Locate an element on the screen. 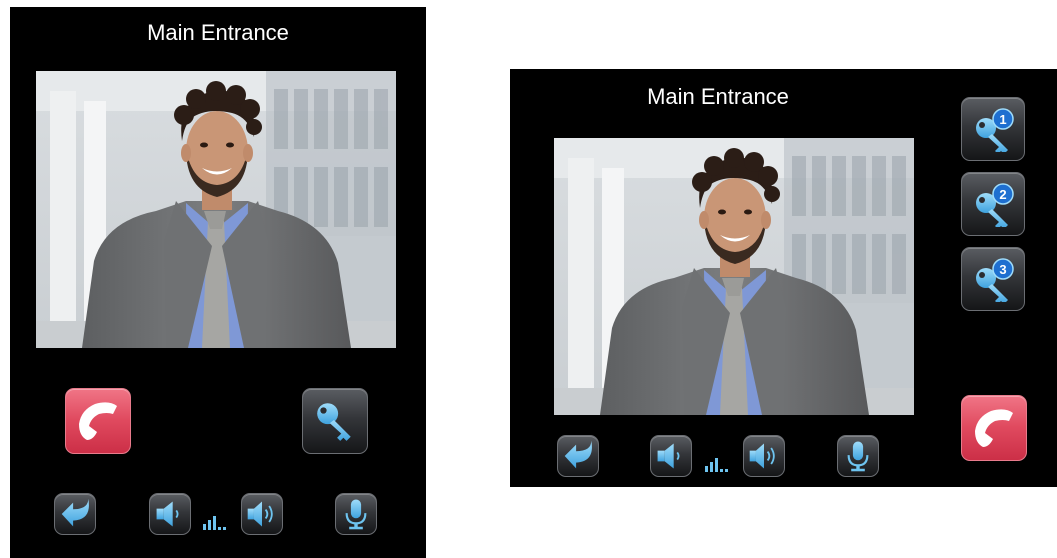 The image size is (1057, 558). key-1-icon: 1 is located at coordinates (995, 130).